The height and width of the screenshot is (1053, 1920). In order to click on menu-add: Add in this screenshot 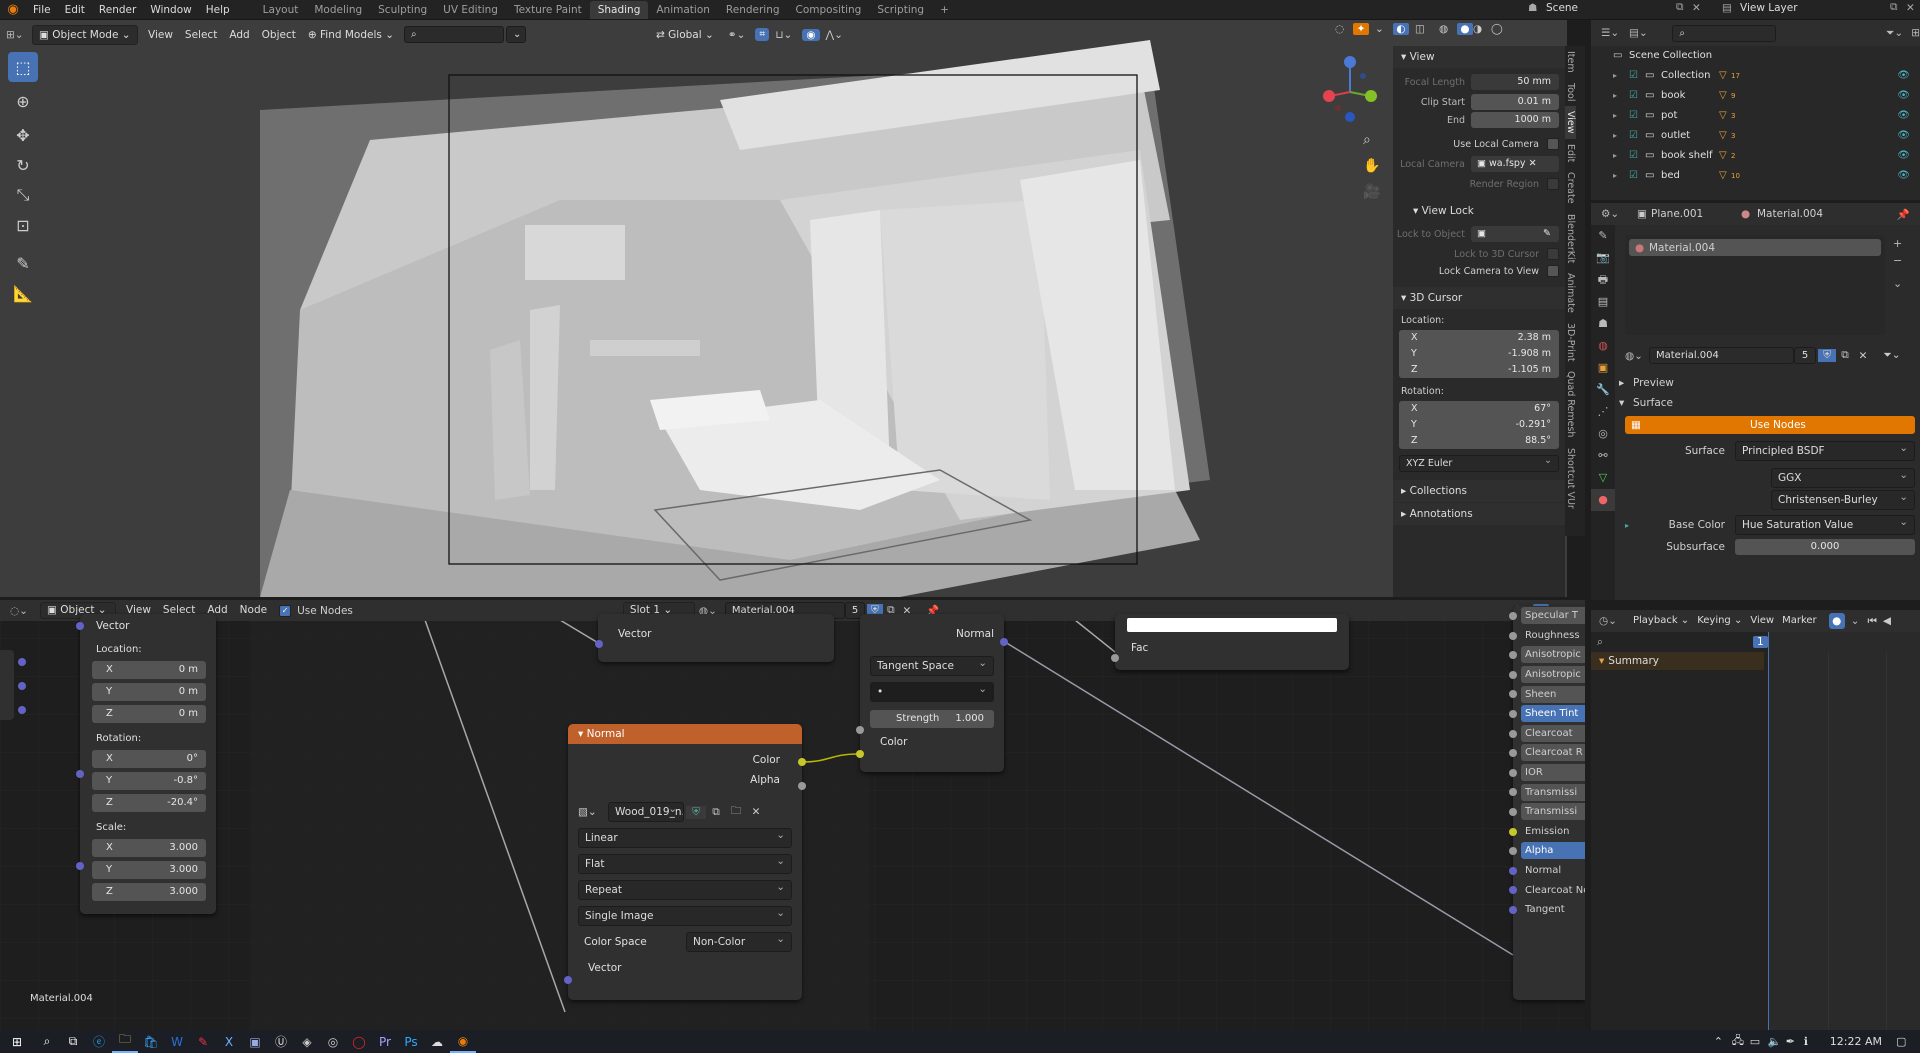, I will do `click(239, 35)`.